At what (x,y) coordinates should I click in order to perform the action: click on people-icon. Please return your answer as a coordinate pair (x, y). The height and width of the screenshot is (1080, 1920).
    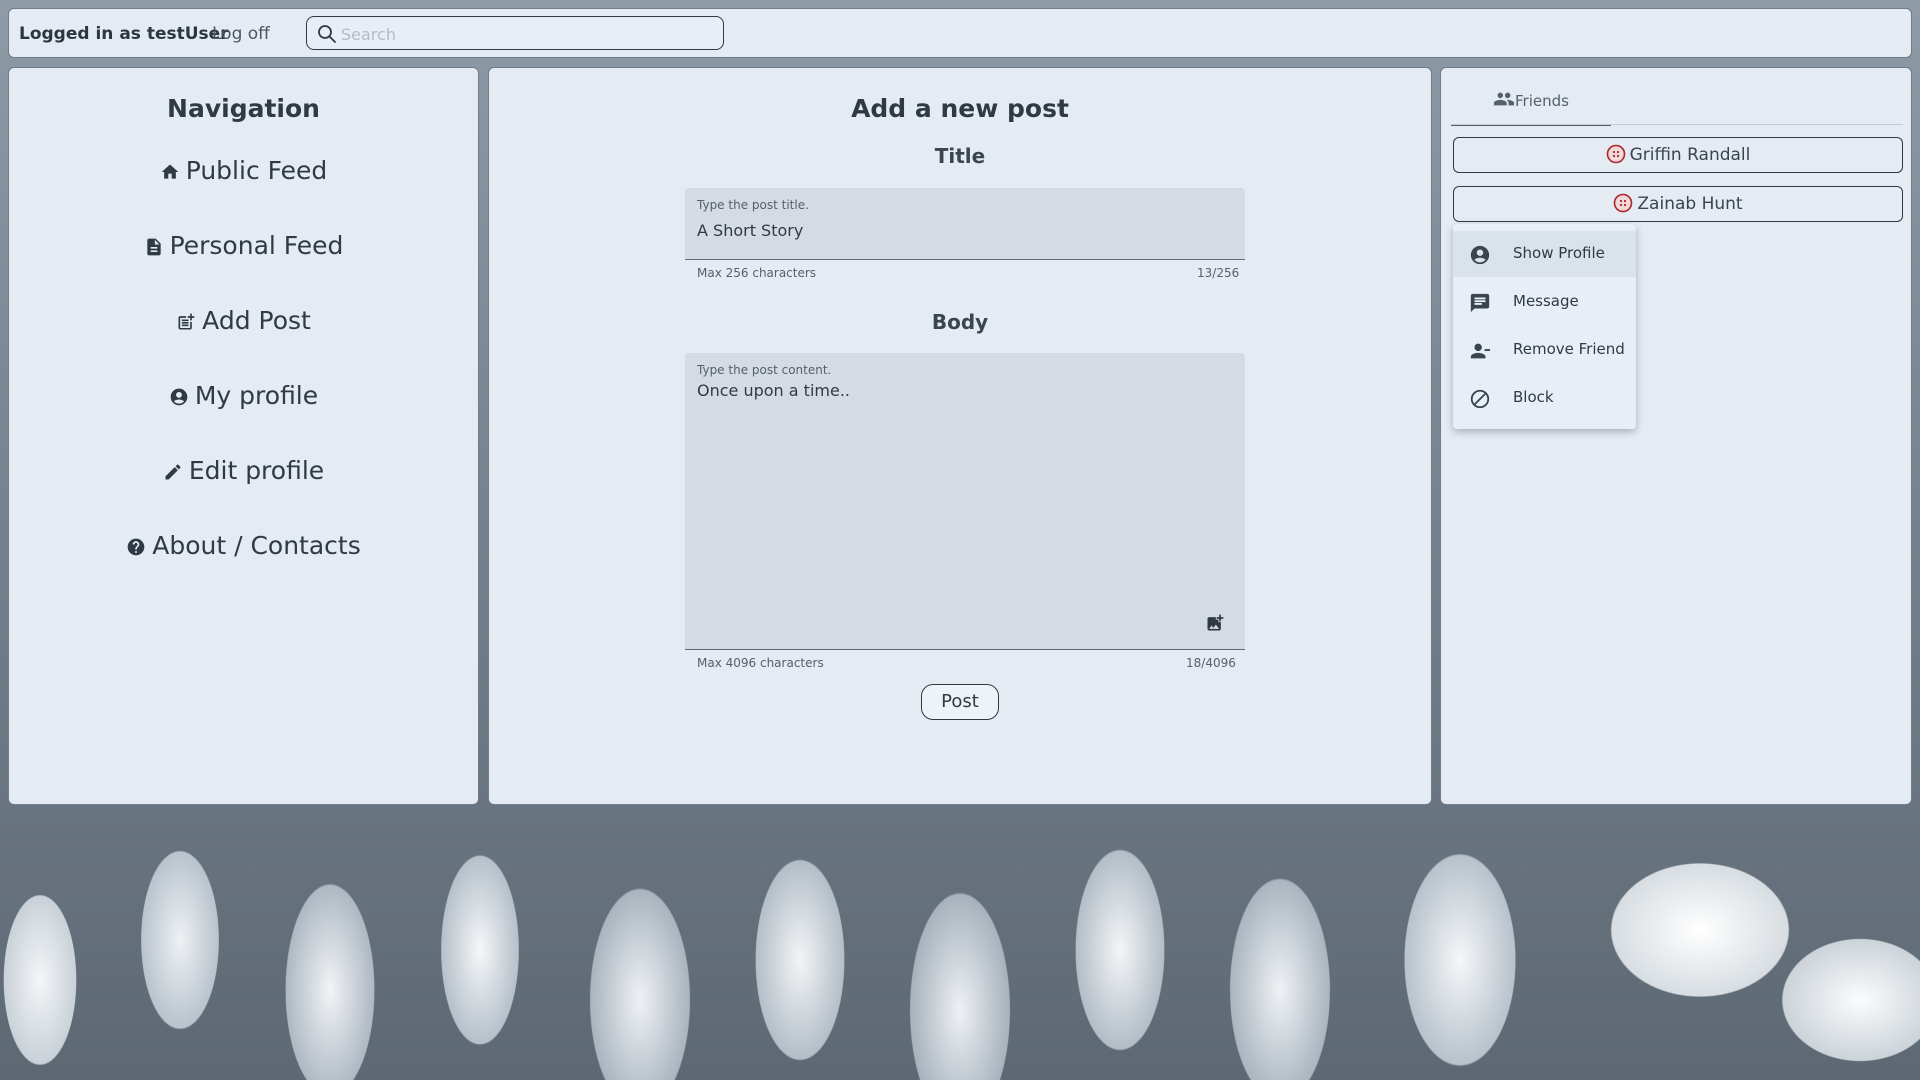
    Looking at the image, I should click on (1504, 99).